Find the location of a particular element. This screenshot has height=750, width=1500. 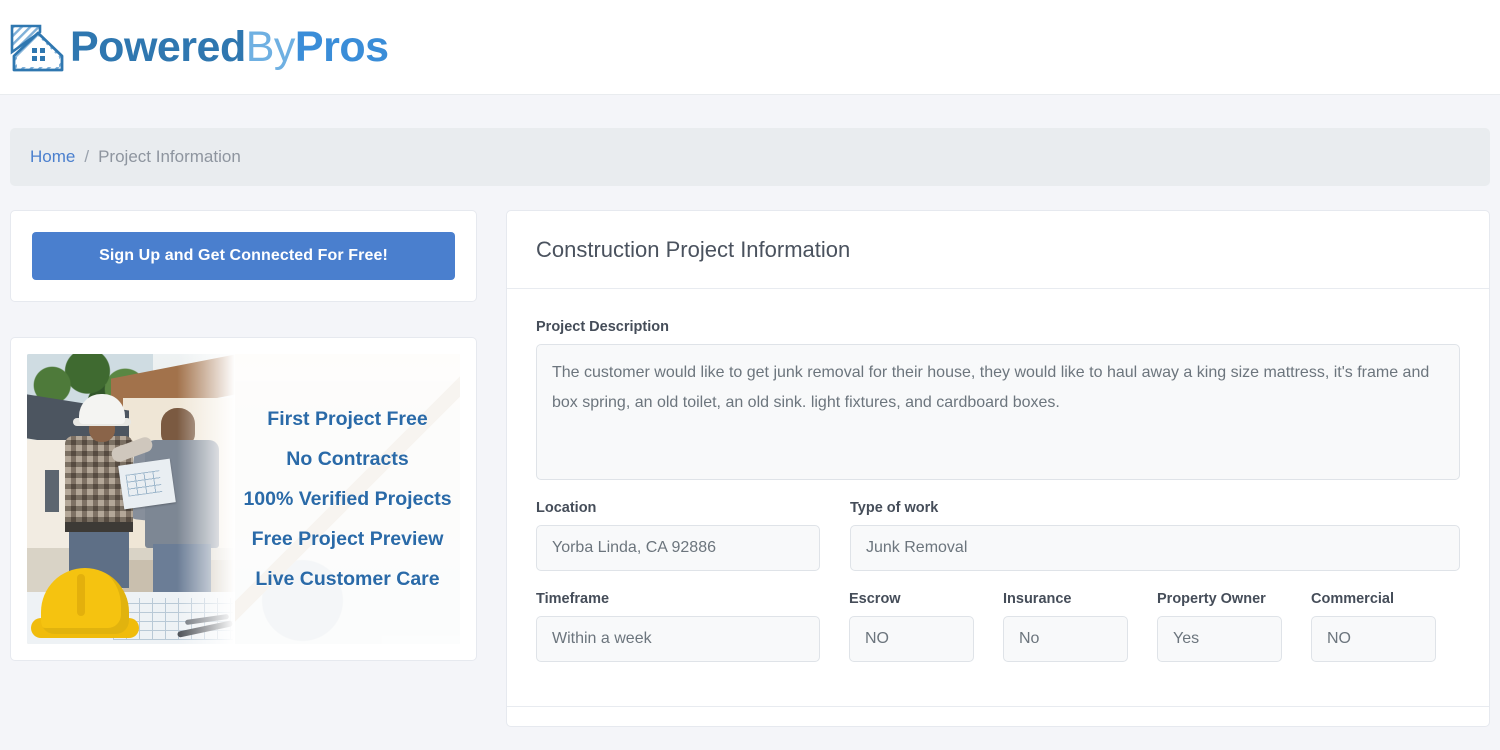

brand-wordmark: PoweredByPros is located at coordinates (229, 46).